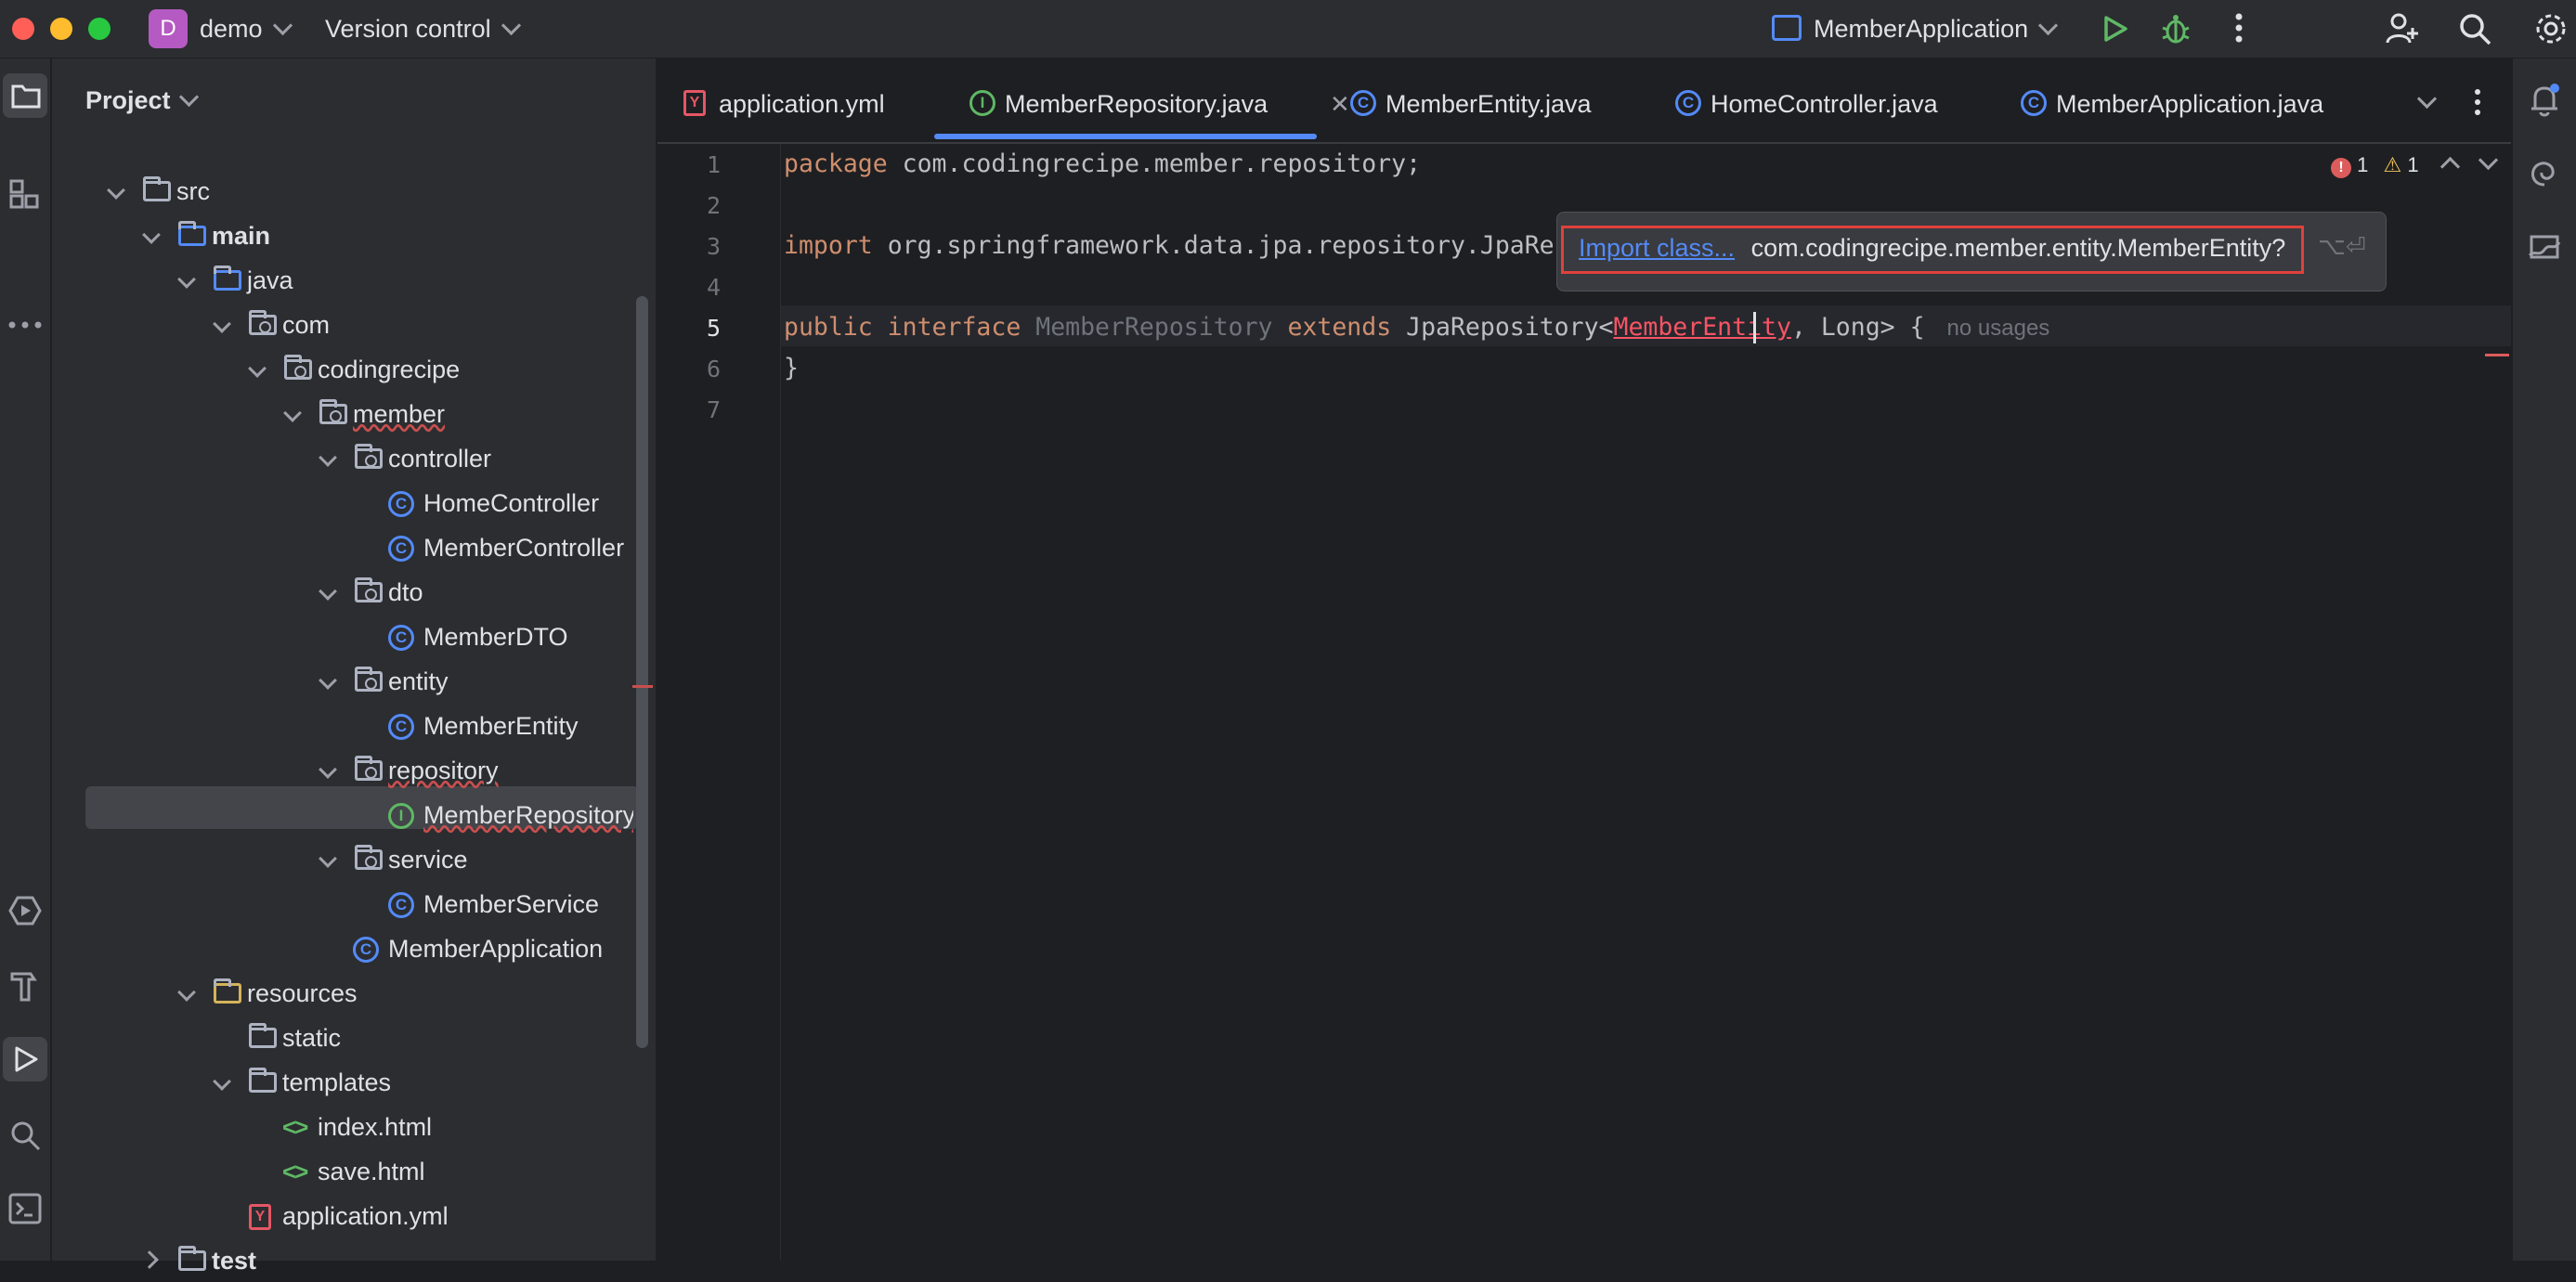 Image resolution: width=2576 pixels, height=1282 pixels. I want to click on tree-label: member, so click(399, 414).